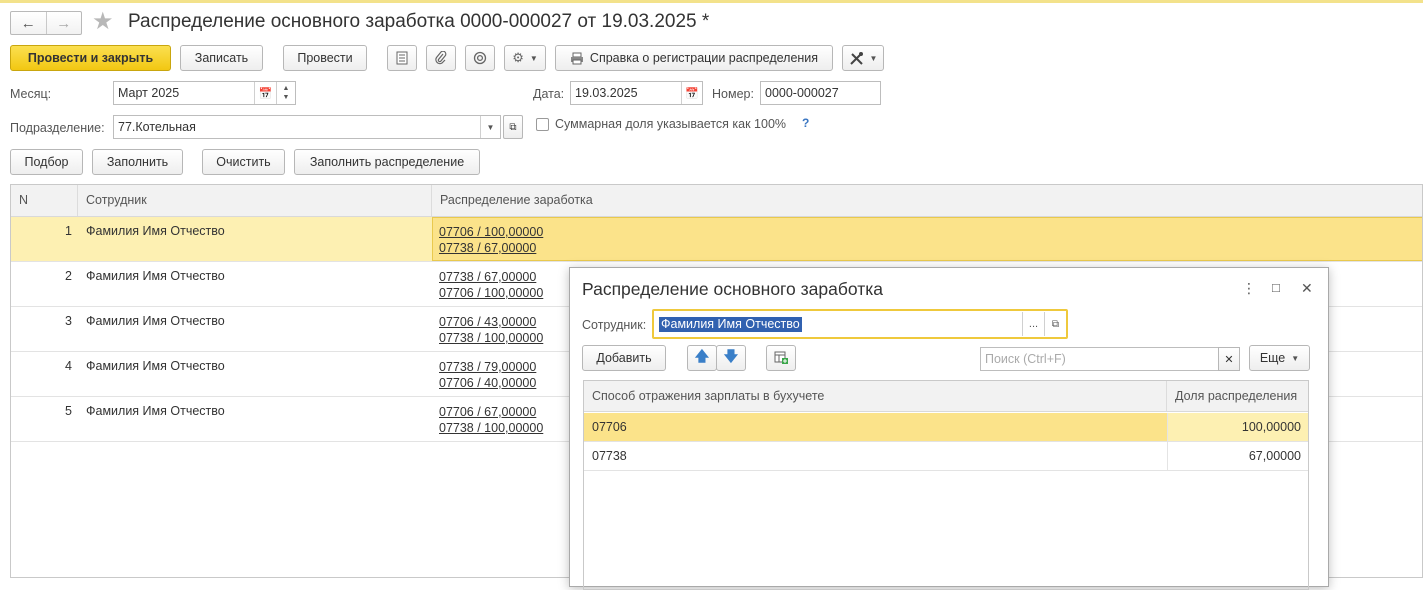  Describe the element at coordinates (44, 200) in the screenshot. I see `column-n: N` at that location.